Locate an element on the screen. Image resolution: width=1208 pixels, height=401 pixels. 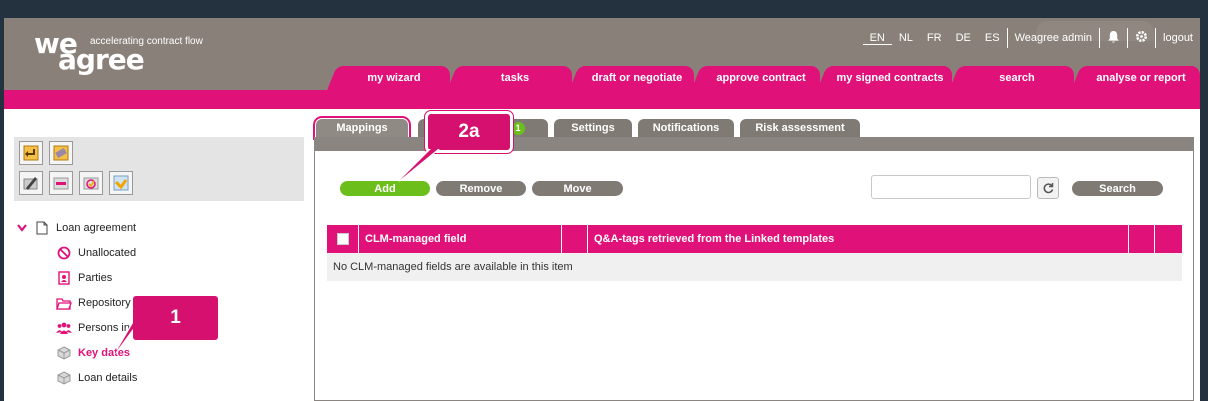
callout-2a-pointer is located at coordinates (419, 166).